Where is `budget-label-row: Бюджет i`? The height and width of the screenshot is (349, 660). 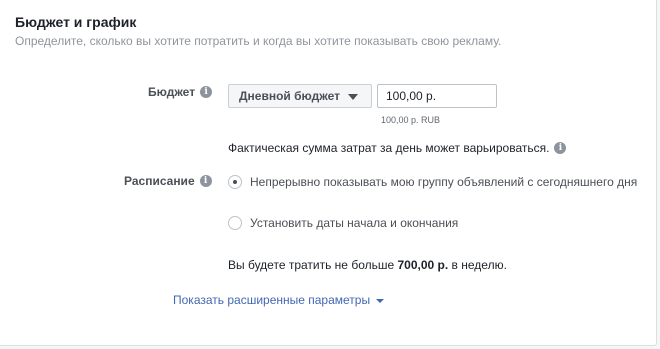
budget-label-row: Бюджет i is located at coordinates (180, 92).